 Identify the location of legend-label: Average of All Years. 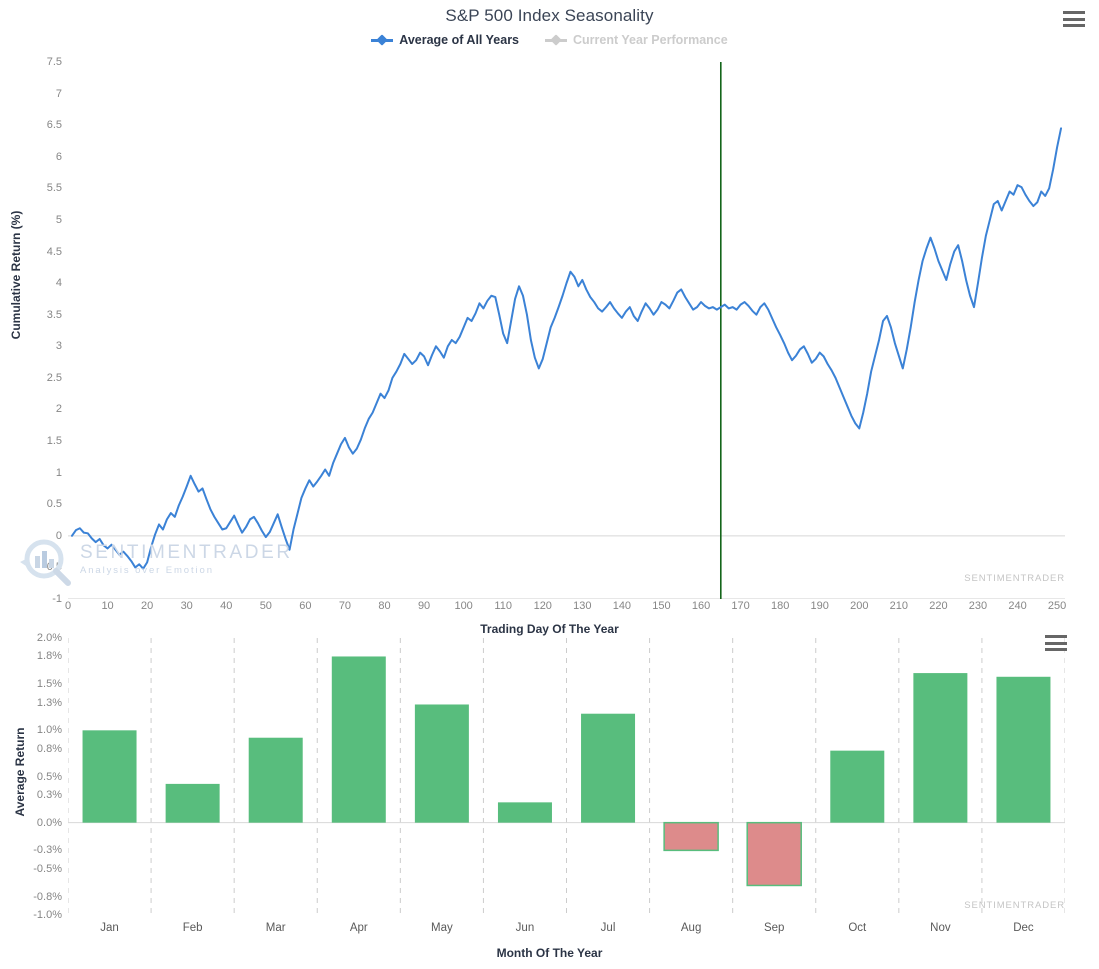
(459, 40).